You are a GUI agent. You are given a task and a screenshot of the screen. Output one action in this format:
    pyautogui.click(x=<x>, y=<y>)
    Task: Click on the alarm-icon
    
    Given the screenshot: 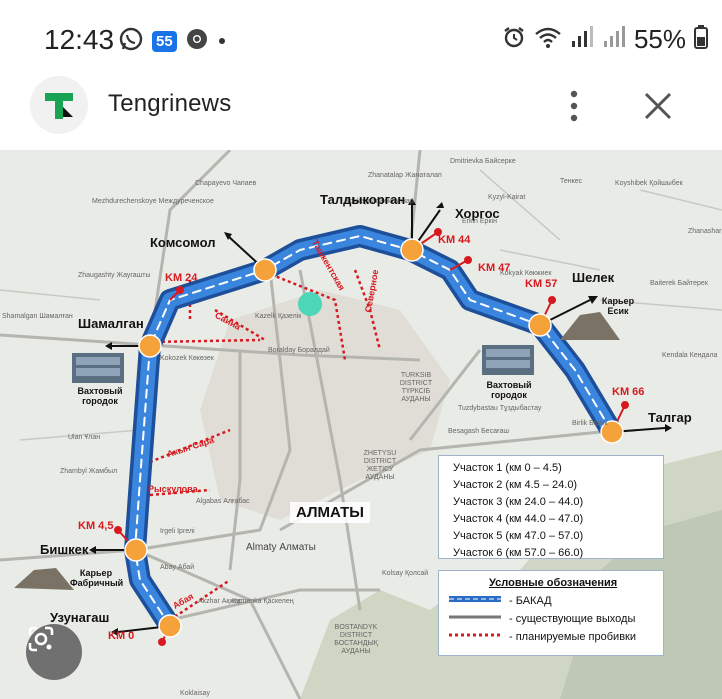 What is the action you would take?
    pyautogui.click(x=514, y=39)
    